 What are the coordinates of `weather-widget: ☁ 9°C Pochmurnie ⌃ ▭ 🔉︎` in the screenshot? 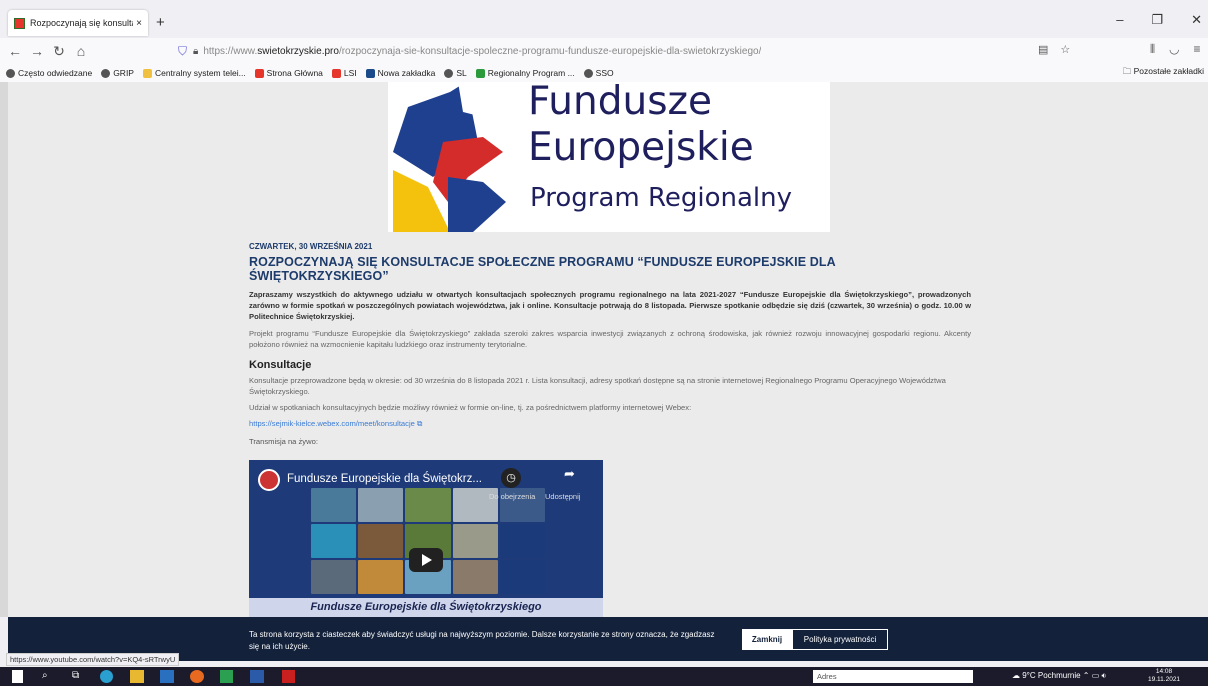 It's located at (1059, 676).